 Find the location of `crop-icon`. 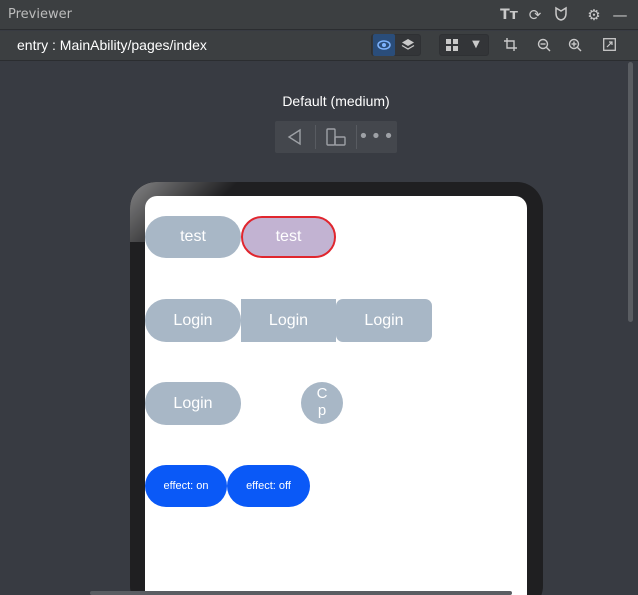

crop-icon is located at coordinates (510, 45).